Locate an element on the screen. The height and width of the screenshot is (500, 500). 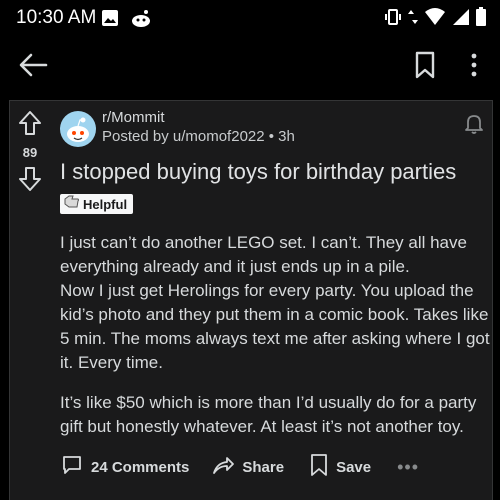
share-label: Share is located at coordinates (263, 467).